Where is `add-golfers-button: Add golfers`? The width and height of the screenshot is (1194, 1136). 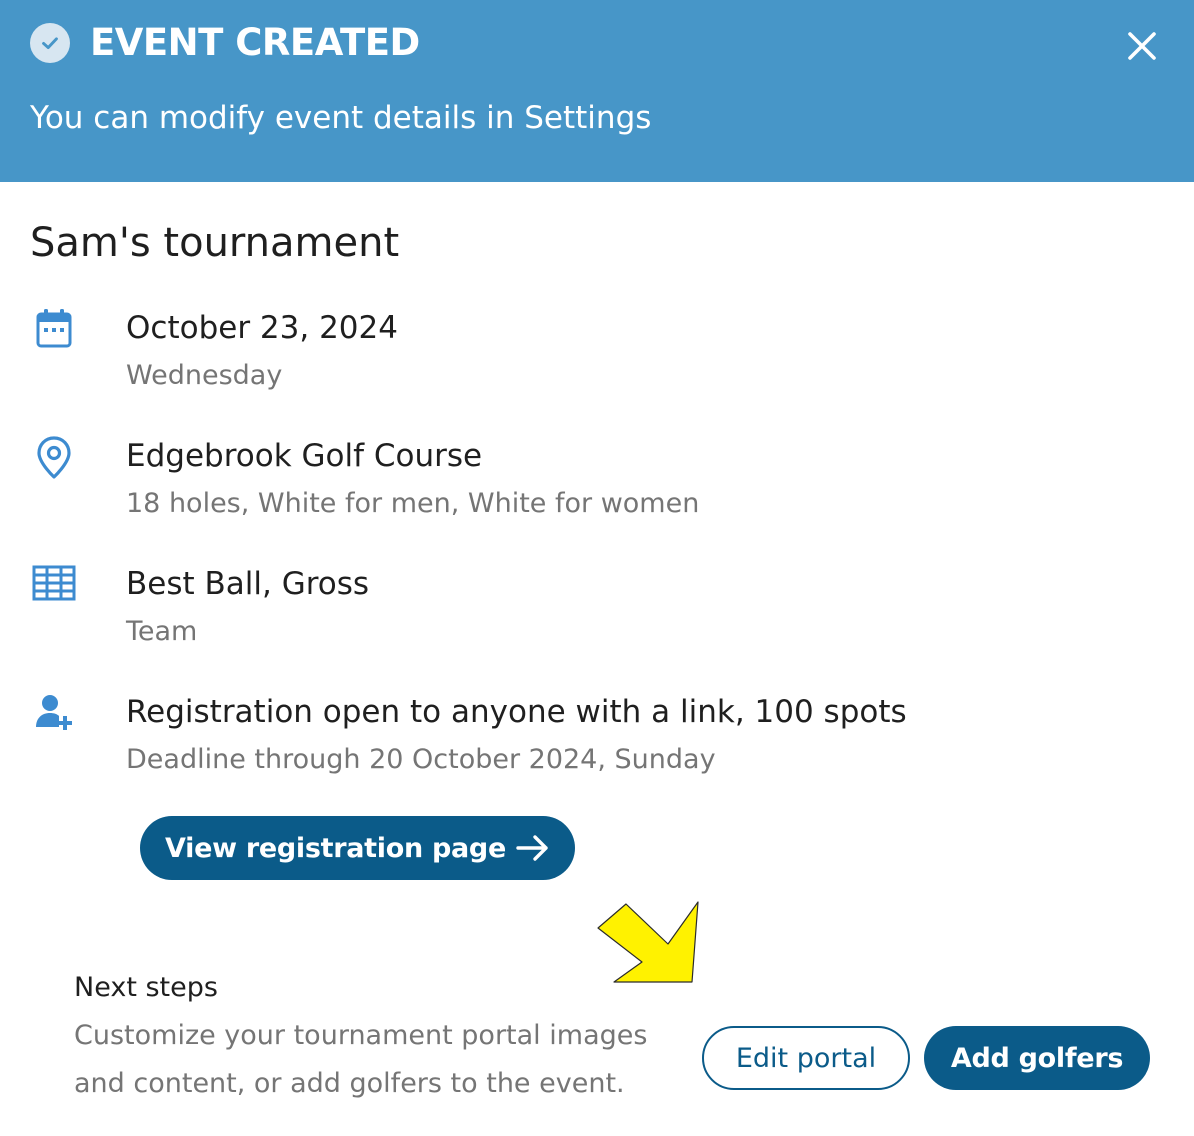
add-golfers-button: Add golfers is located at coordinates (1037, 1058).